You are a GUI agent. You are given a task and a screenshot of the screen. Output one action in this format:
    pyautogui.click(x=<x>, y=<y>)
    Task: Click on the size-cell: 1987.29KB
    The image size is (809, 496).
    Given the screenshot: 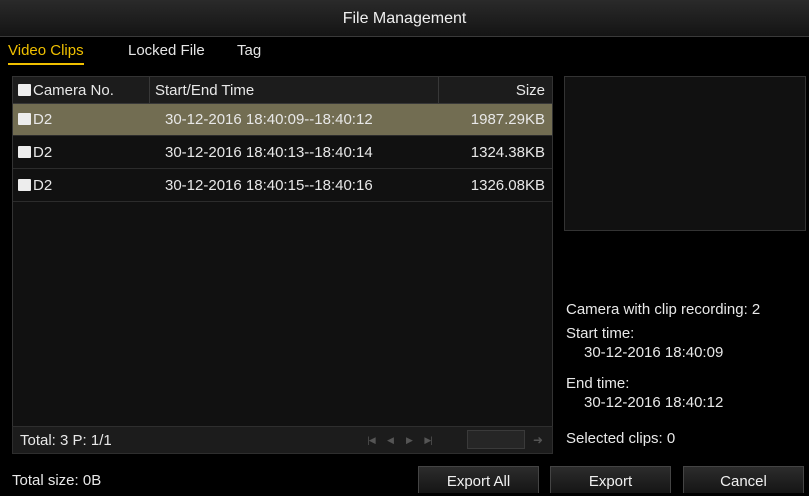 What is the action you would take?
    pyautogui.click(x=507, y=119)
    